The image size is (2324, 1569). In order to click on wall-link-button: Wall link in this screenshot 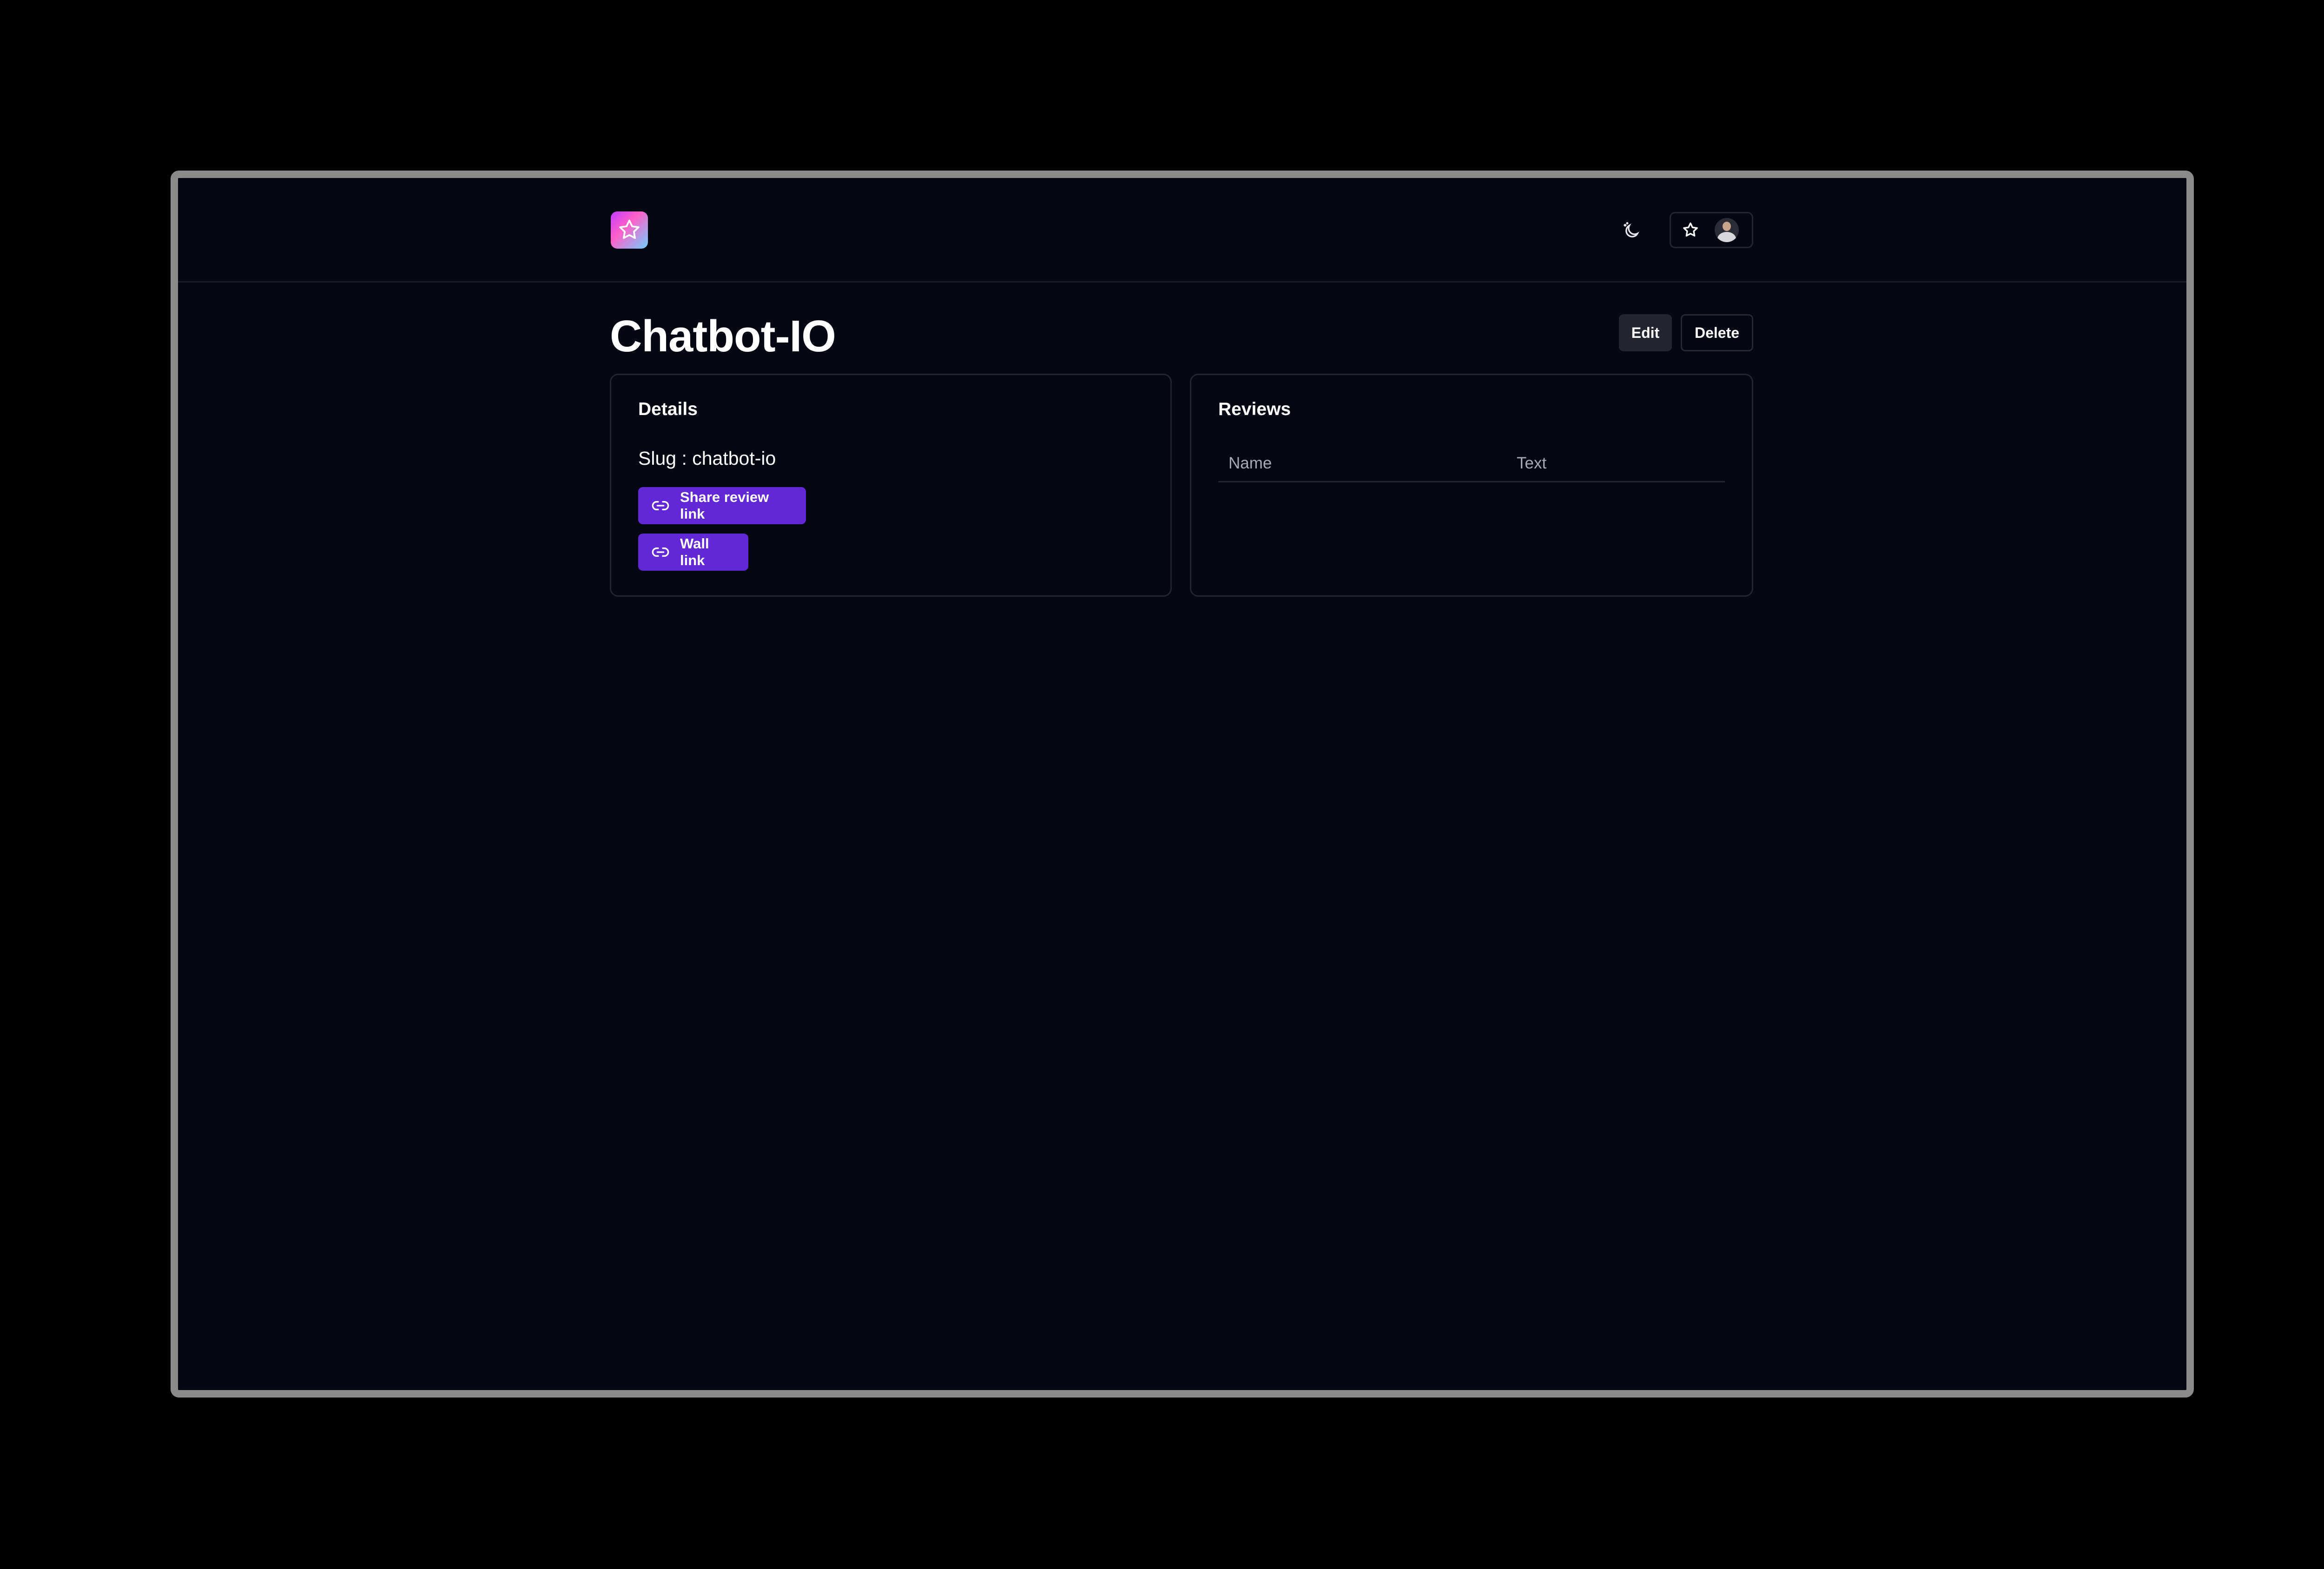, I will do `click(693, 552)`.